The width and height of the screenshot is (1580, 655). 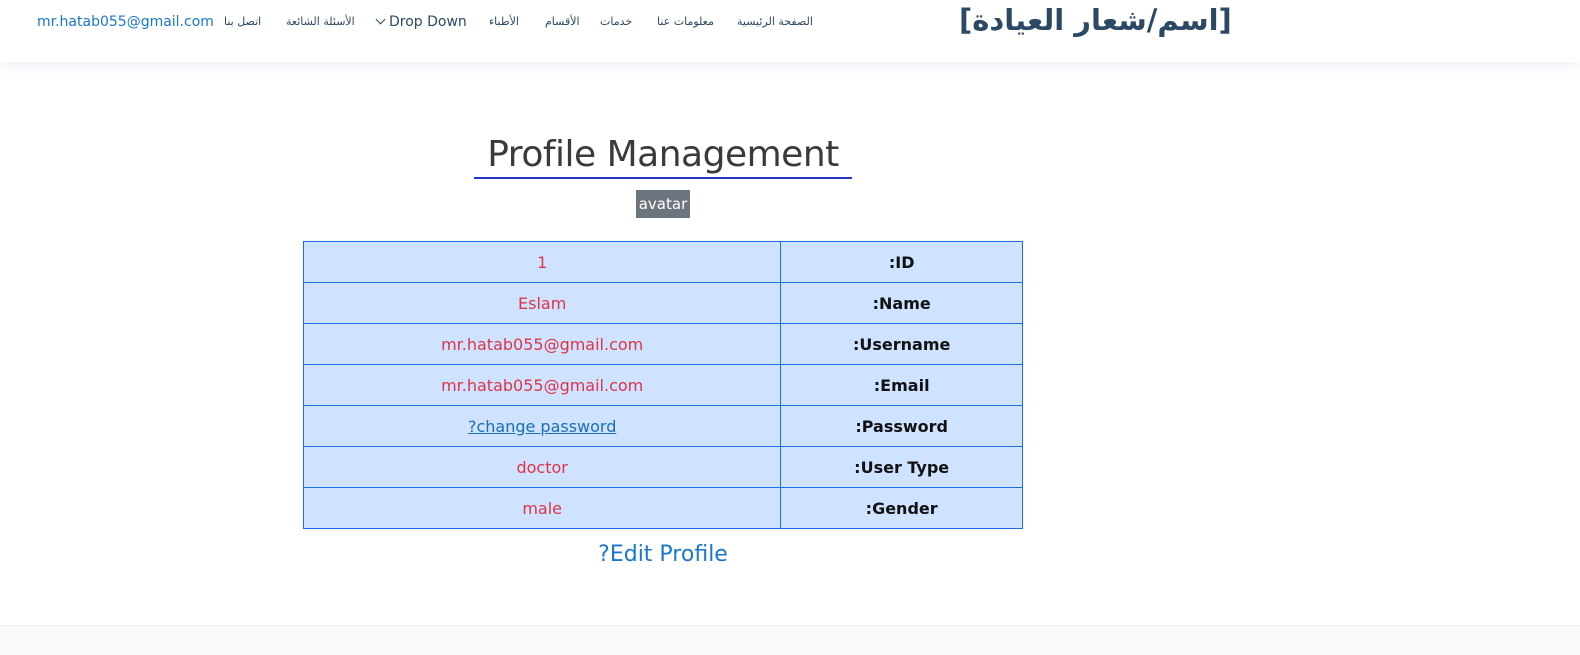 What do you see at coordinates (901, 344) in the screenshot?
I see `username-label: :Username` at bounding box center [901, 344].